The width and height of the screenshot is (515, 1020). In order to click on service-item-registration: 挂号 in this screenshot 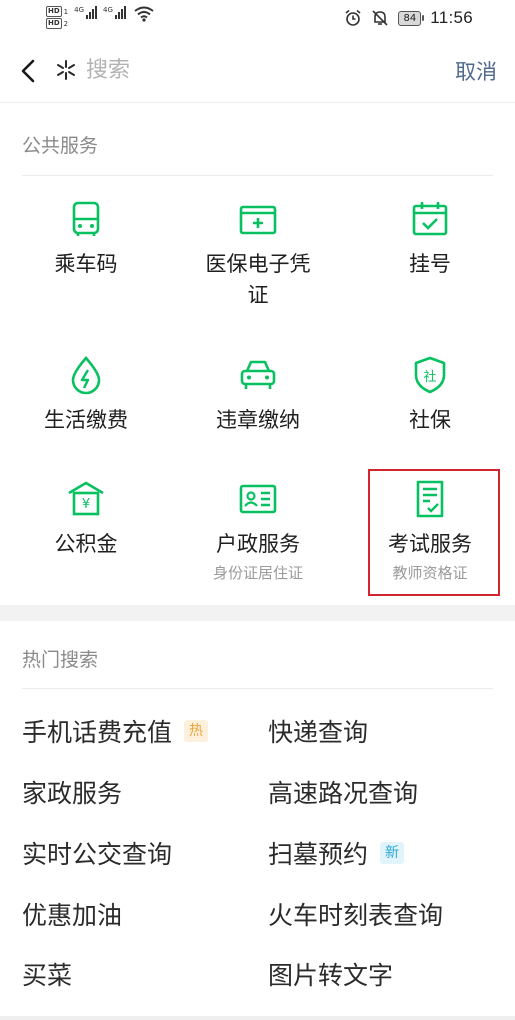, I will do `click(429, 239)`.